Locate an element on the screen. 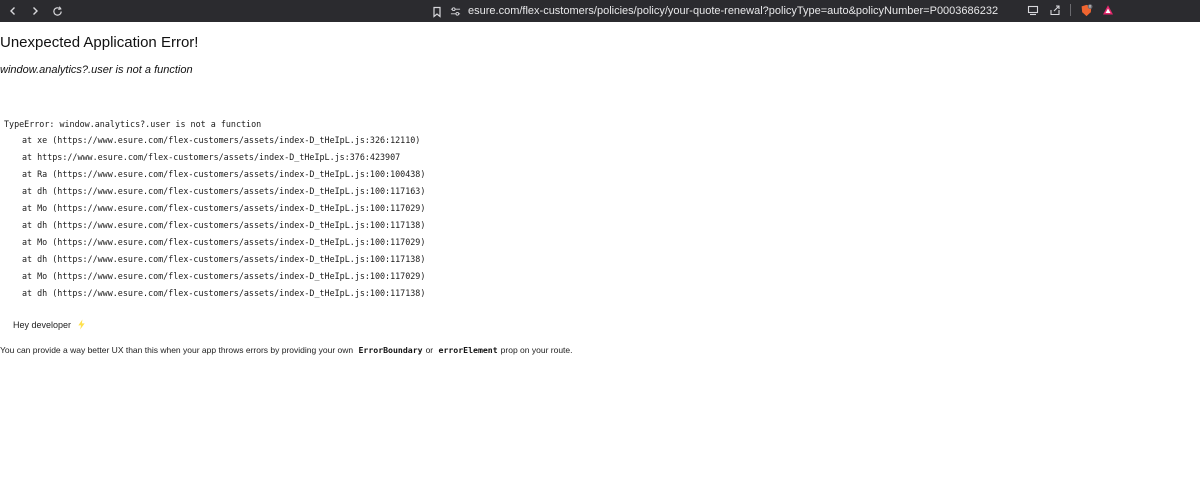  back-button is located at coordinates (13, 11).